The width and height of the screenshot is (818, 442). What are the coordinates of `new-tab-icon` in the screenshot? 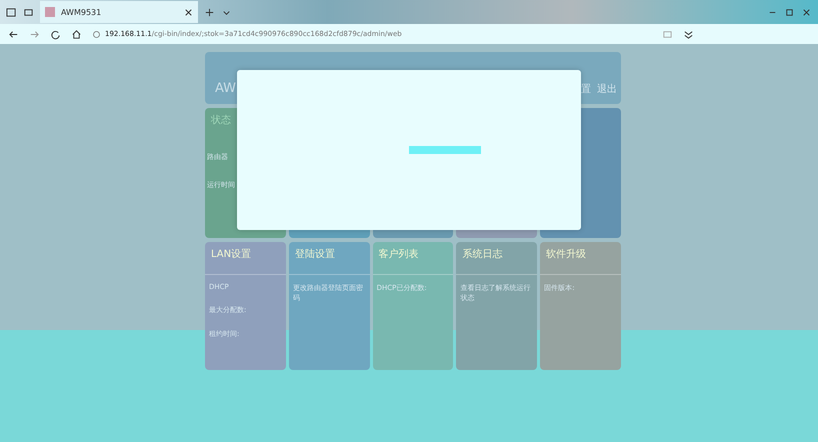 It's located at (209, 12).